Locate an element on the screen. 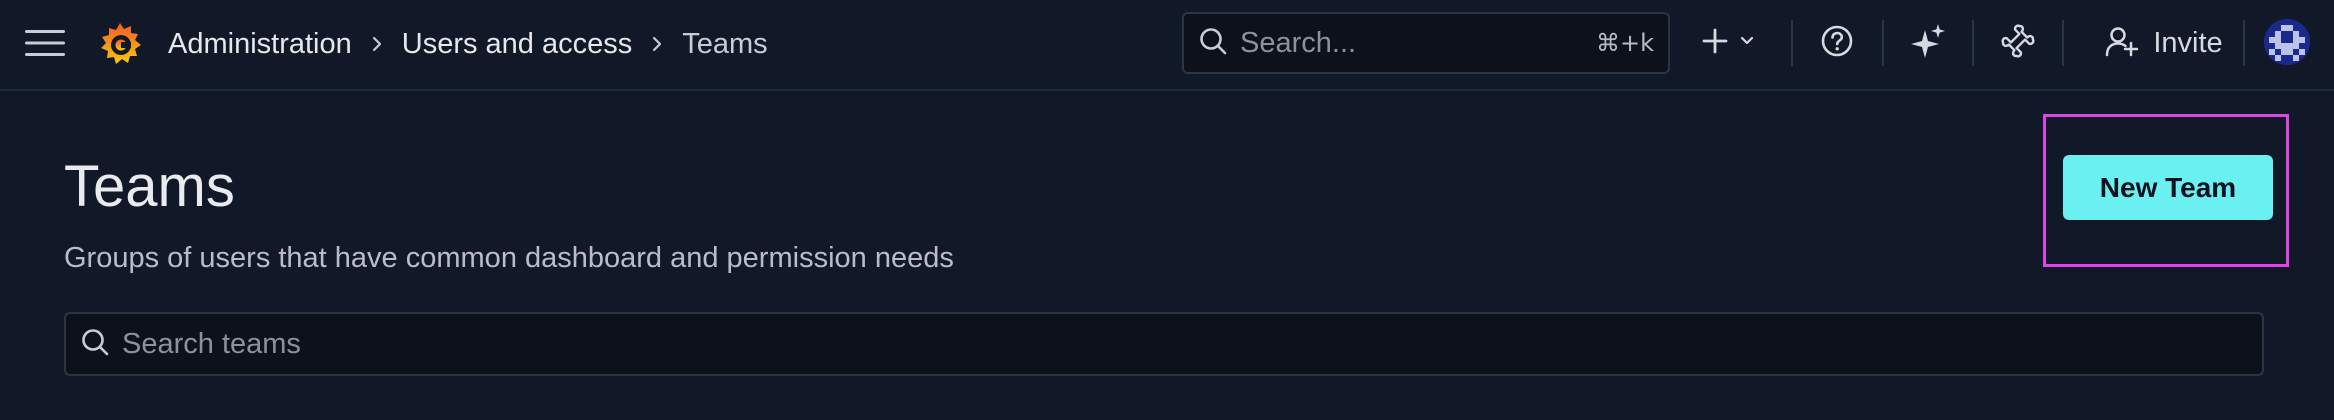 The height and width of the screenshot is (420, 2334). user-avatar is located at coordinates (2287, 42).